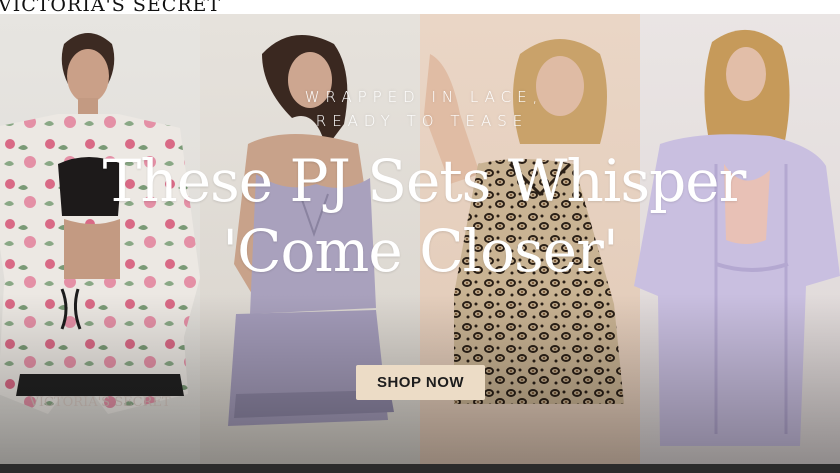 Image resolution: width=840 pixels, height=473 pixels. What do you see at coordinates (422, 121) in the screenshot?
I see `hero-eyebrow-line-2: READY TO TEASE` at bounding box center [422, 121].